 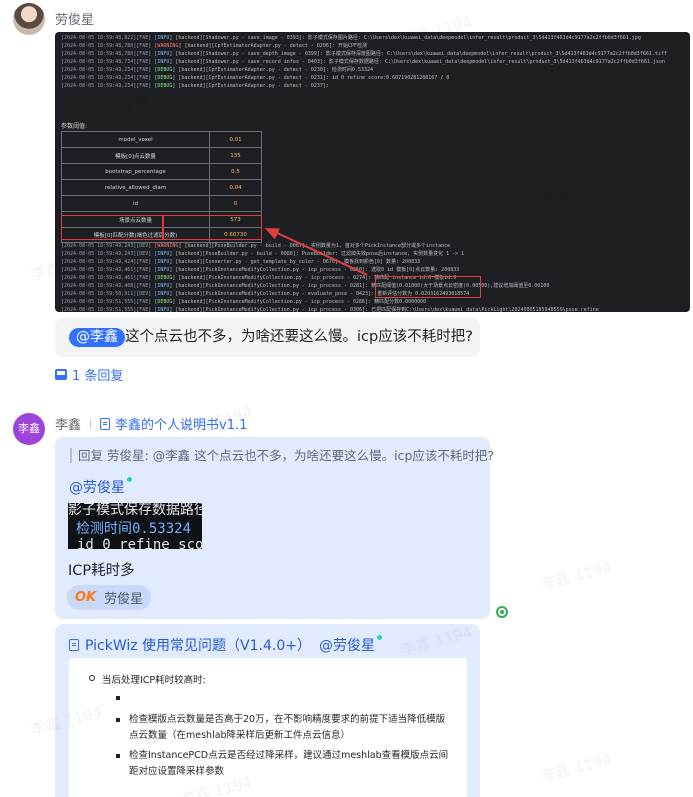 I want to click on comment-icon, so click(x=61, y=374).